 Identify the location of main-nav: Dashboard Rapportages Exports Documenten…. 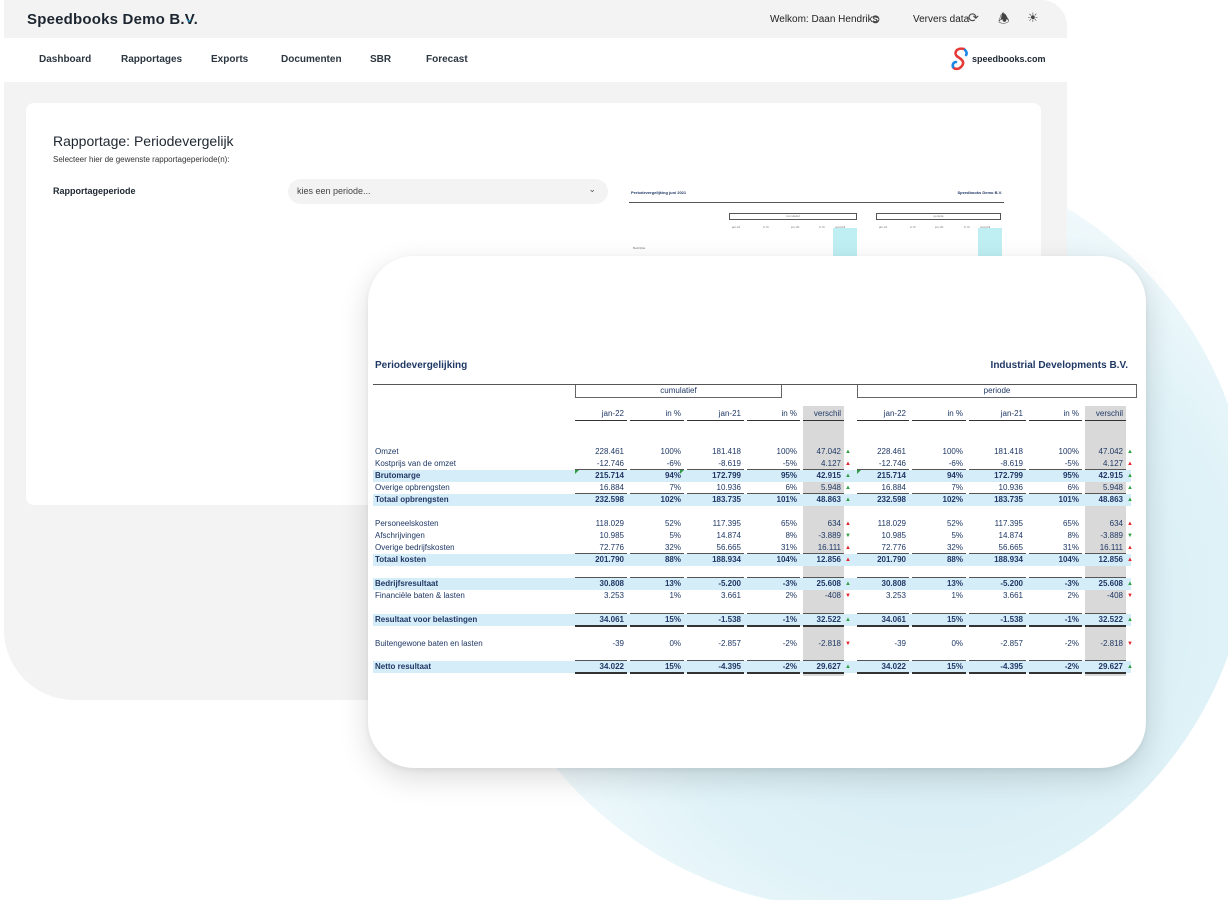
(535, 60).